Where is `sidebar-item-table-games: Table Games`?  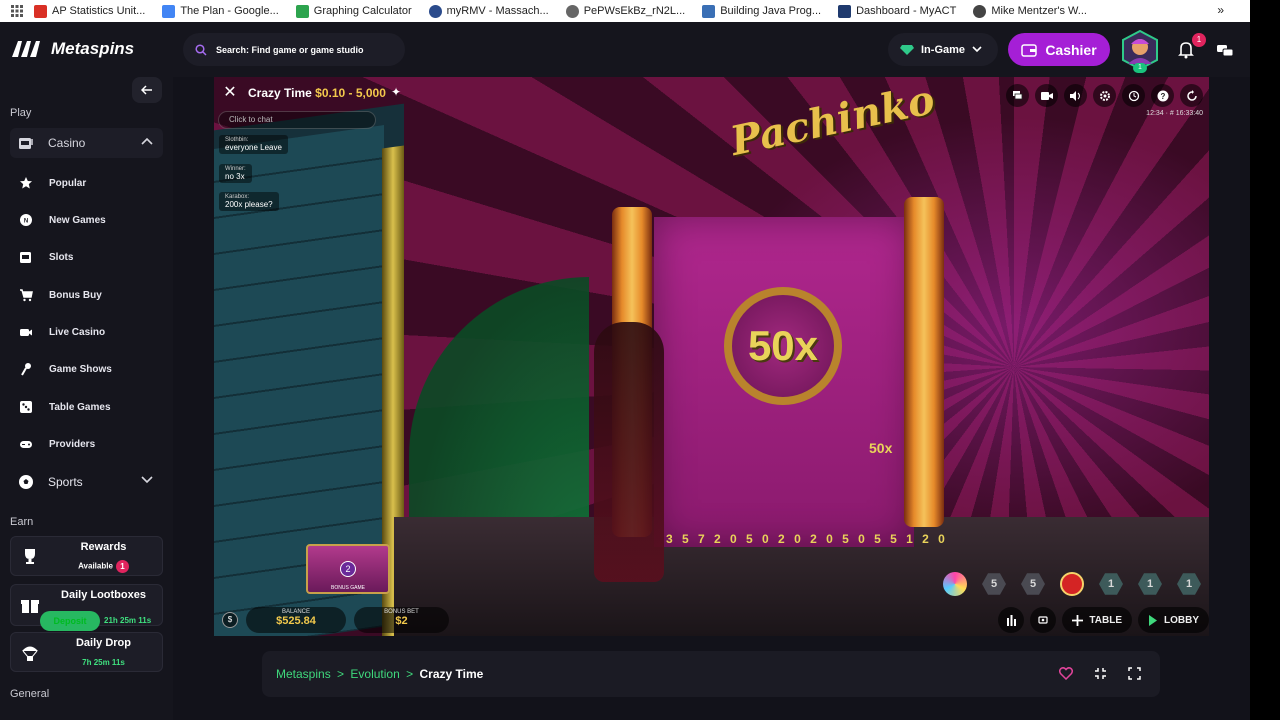
sidebar-item-table-games: Table Games is located at coordinates (86, 407).